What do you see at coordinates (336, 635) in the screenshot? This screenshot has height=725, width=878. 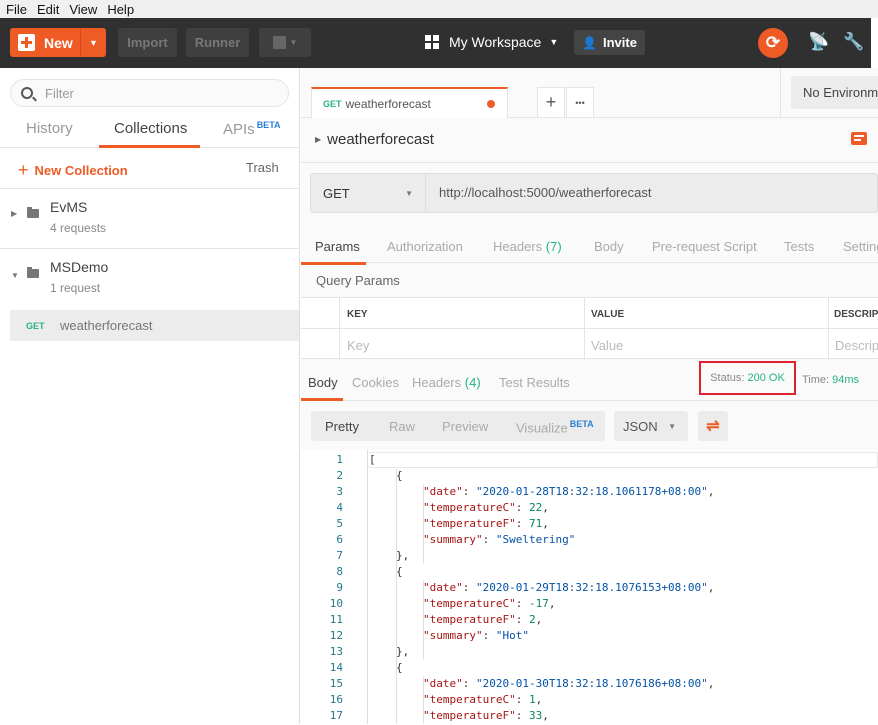 I see `line-number: 12` at bounding box center [336, 635].